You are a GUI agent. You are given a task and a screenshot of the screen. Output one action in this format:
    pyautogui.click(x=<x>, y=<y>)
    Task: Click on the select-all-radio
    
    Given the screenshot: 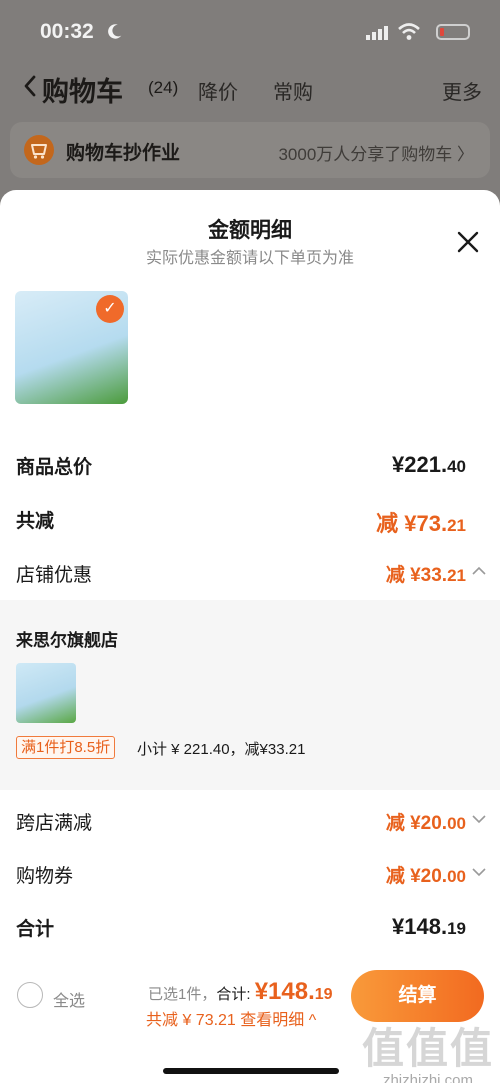 What is the action you would take?
    pyautogui.click(x=30, y=995)
    